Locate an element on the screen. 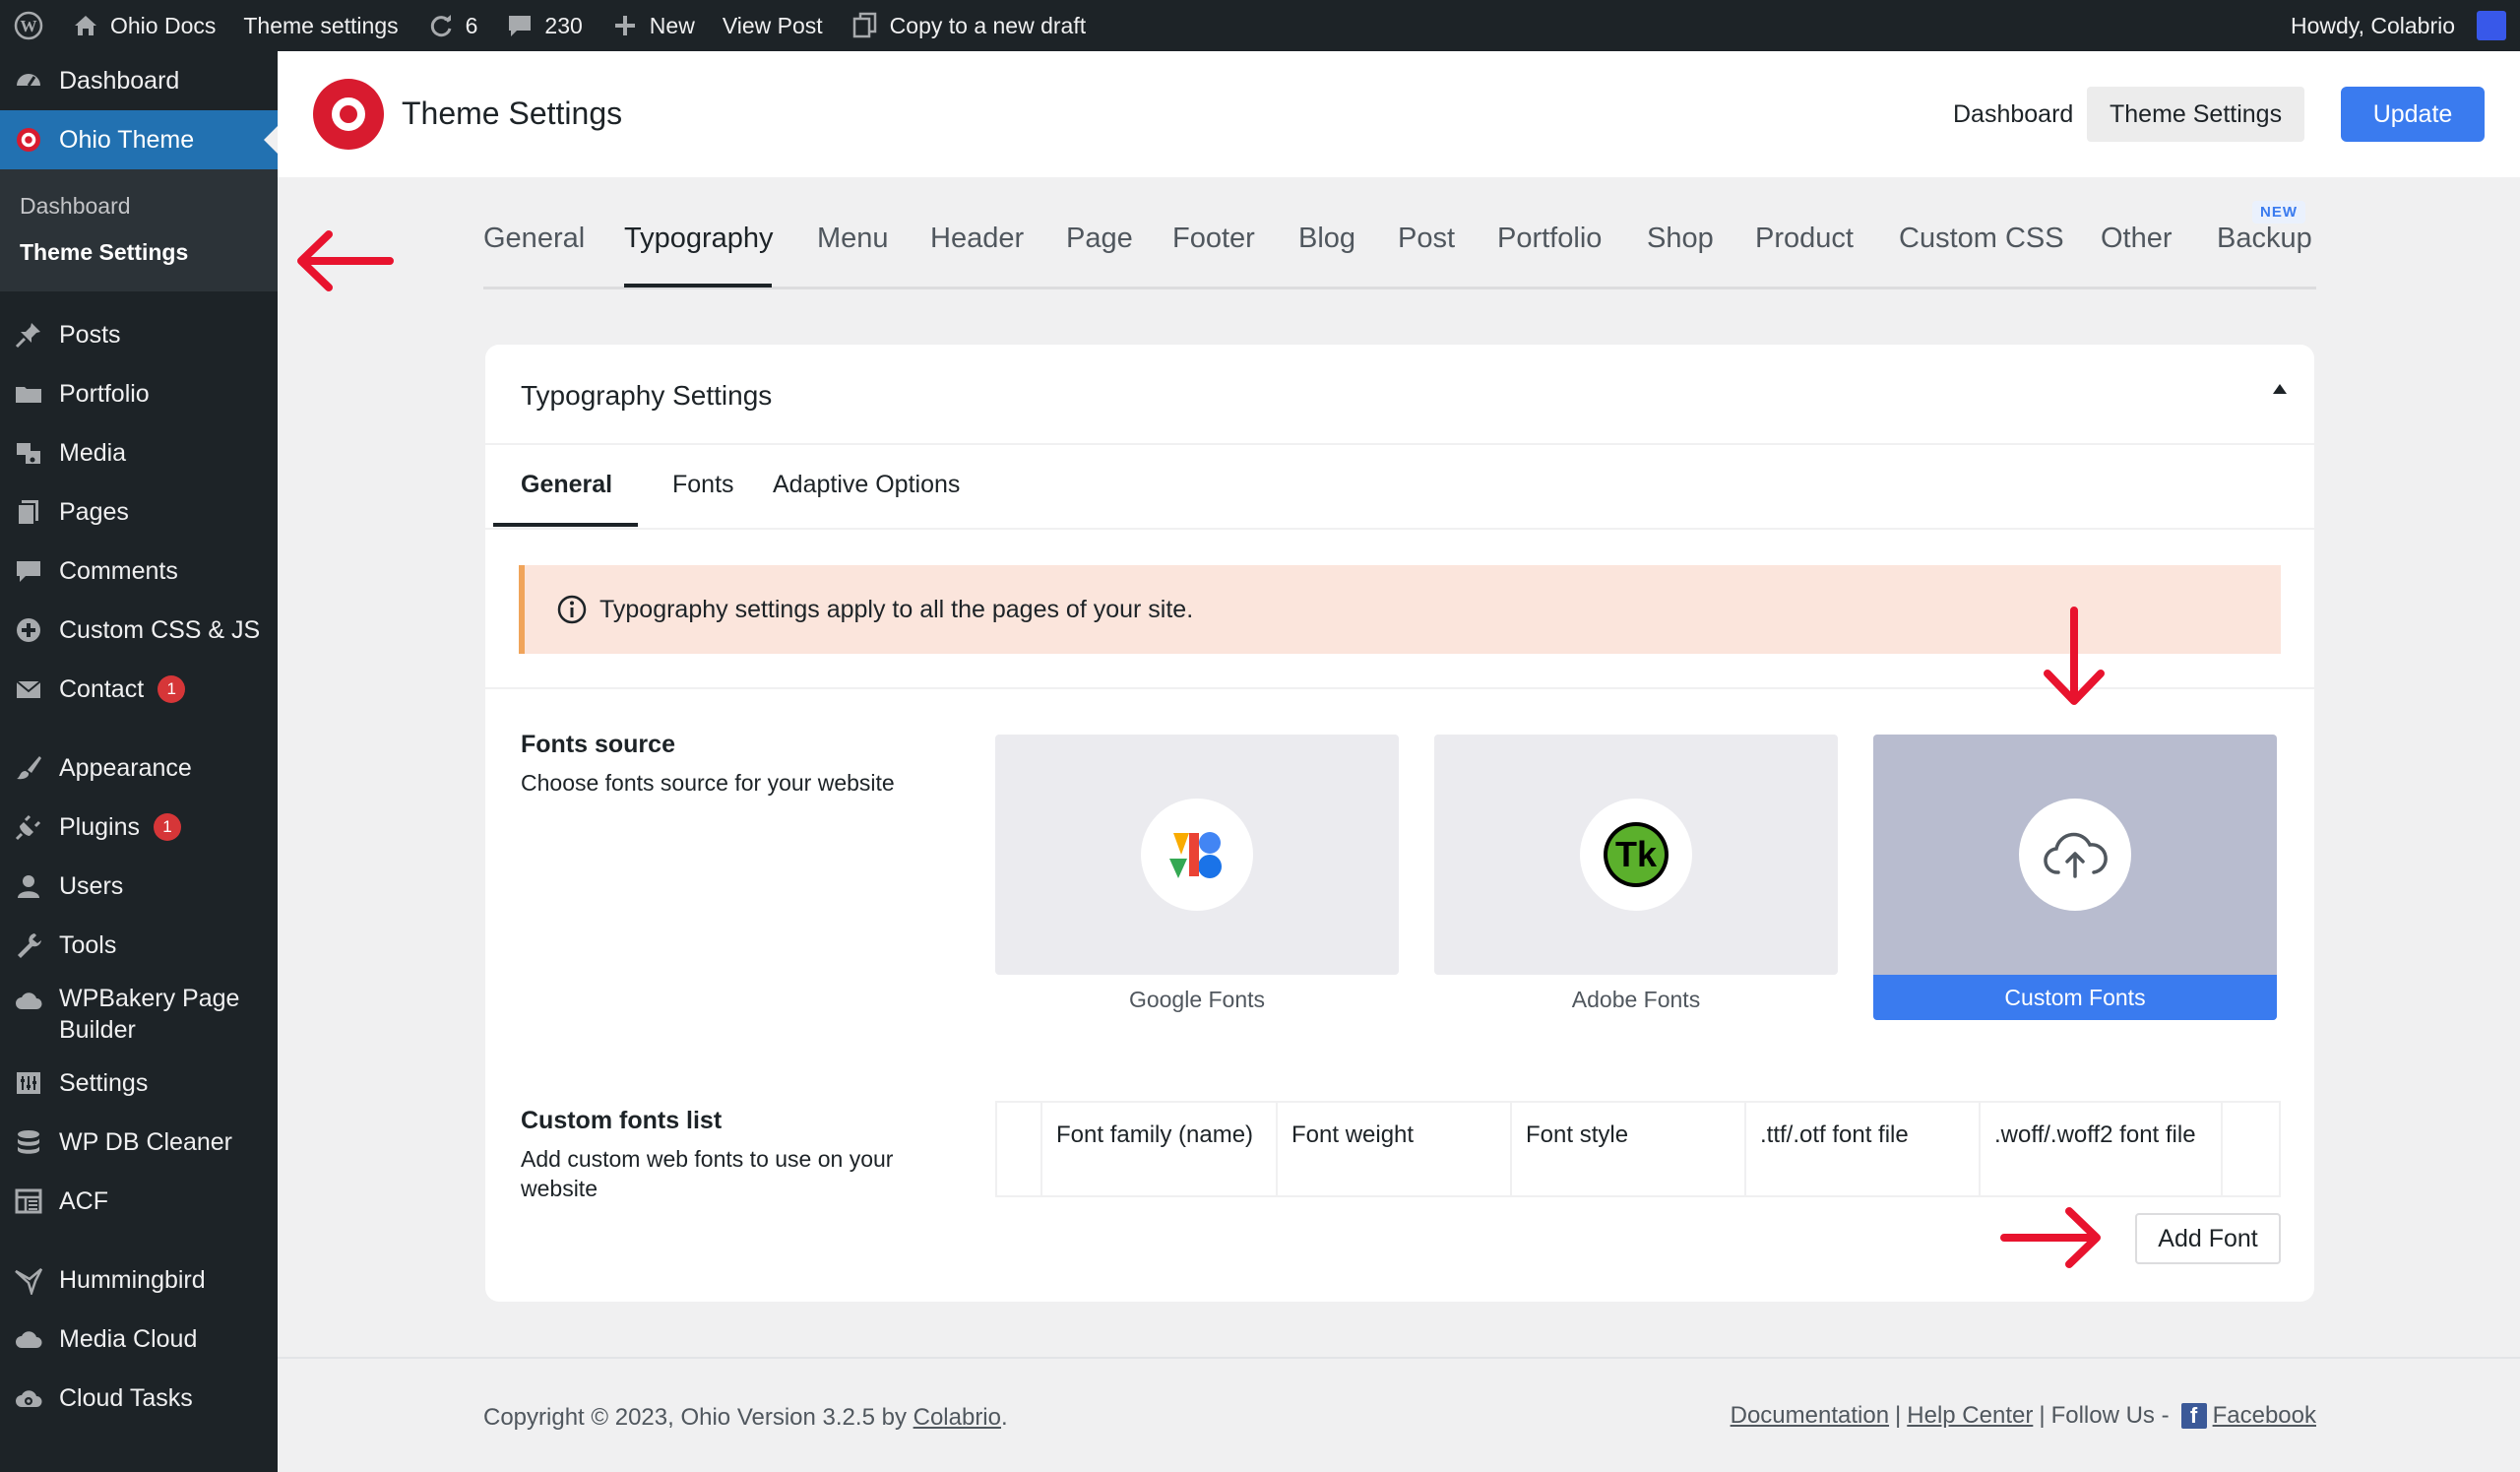  ohio-theme-submenu: Dashboard Theme Settings is located at coordinates (139, 230).